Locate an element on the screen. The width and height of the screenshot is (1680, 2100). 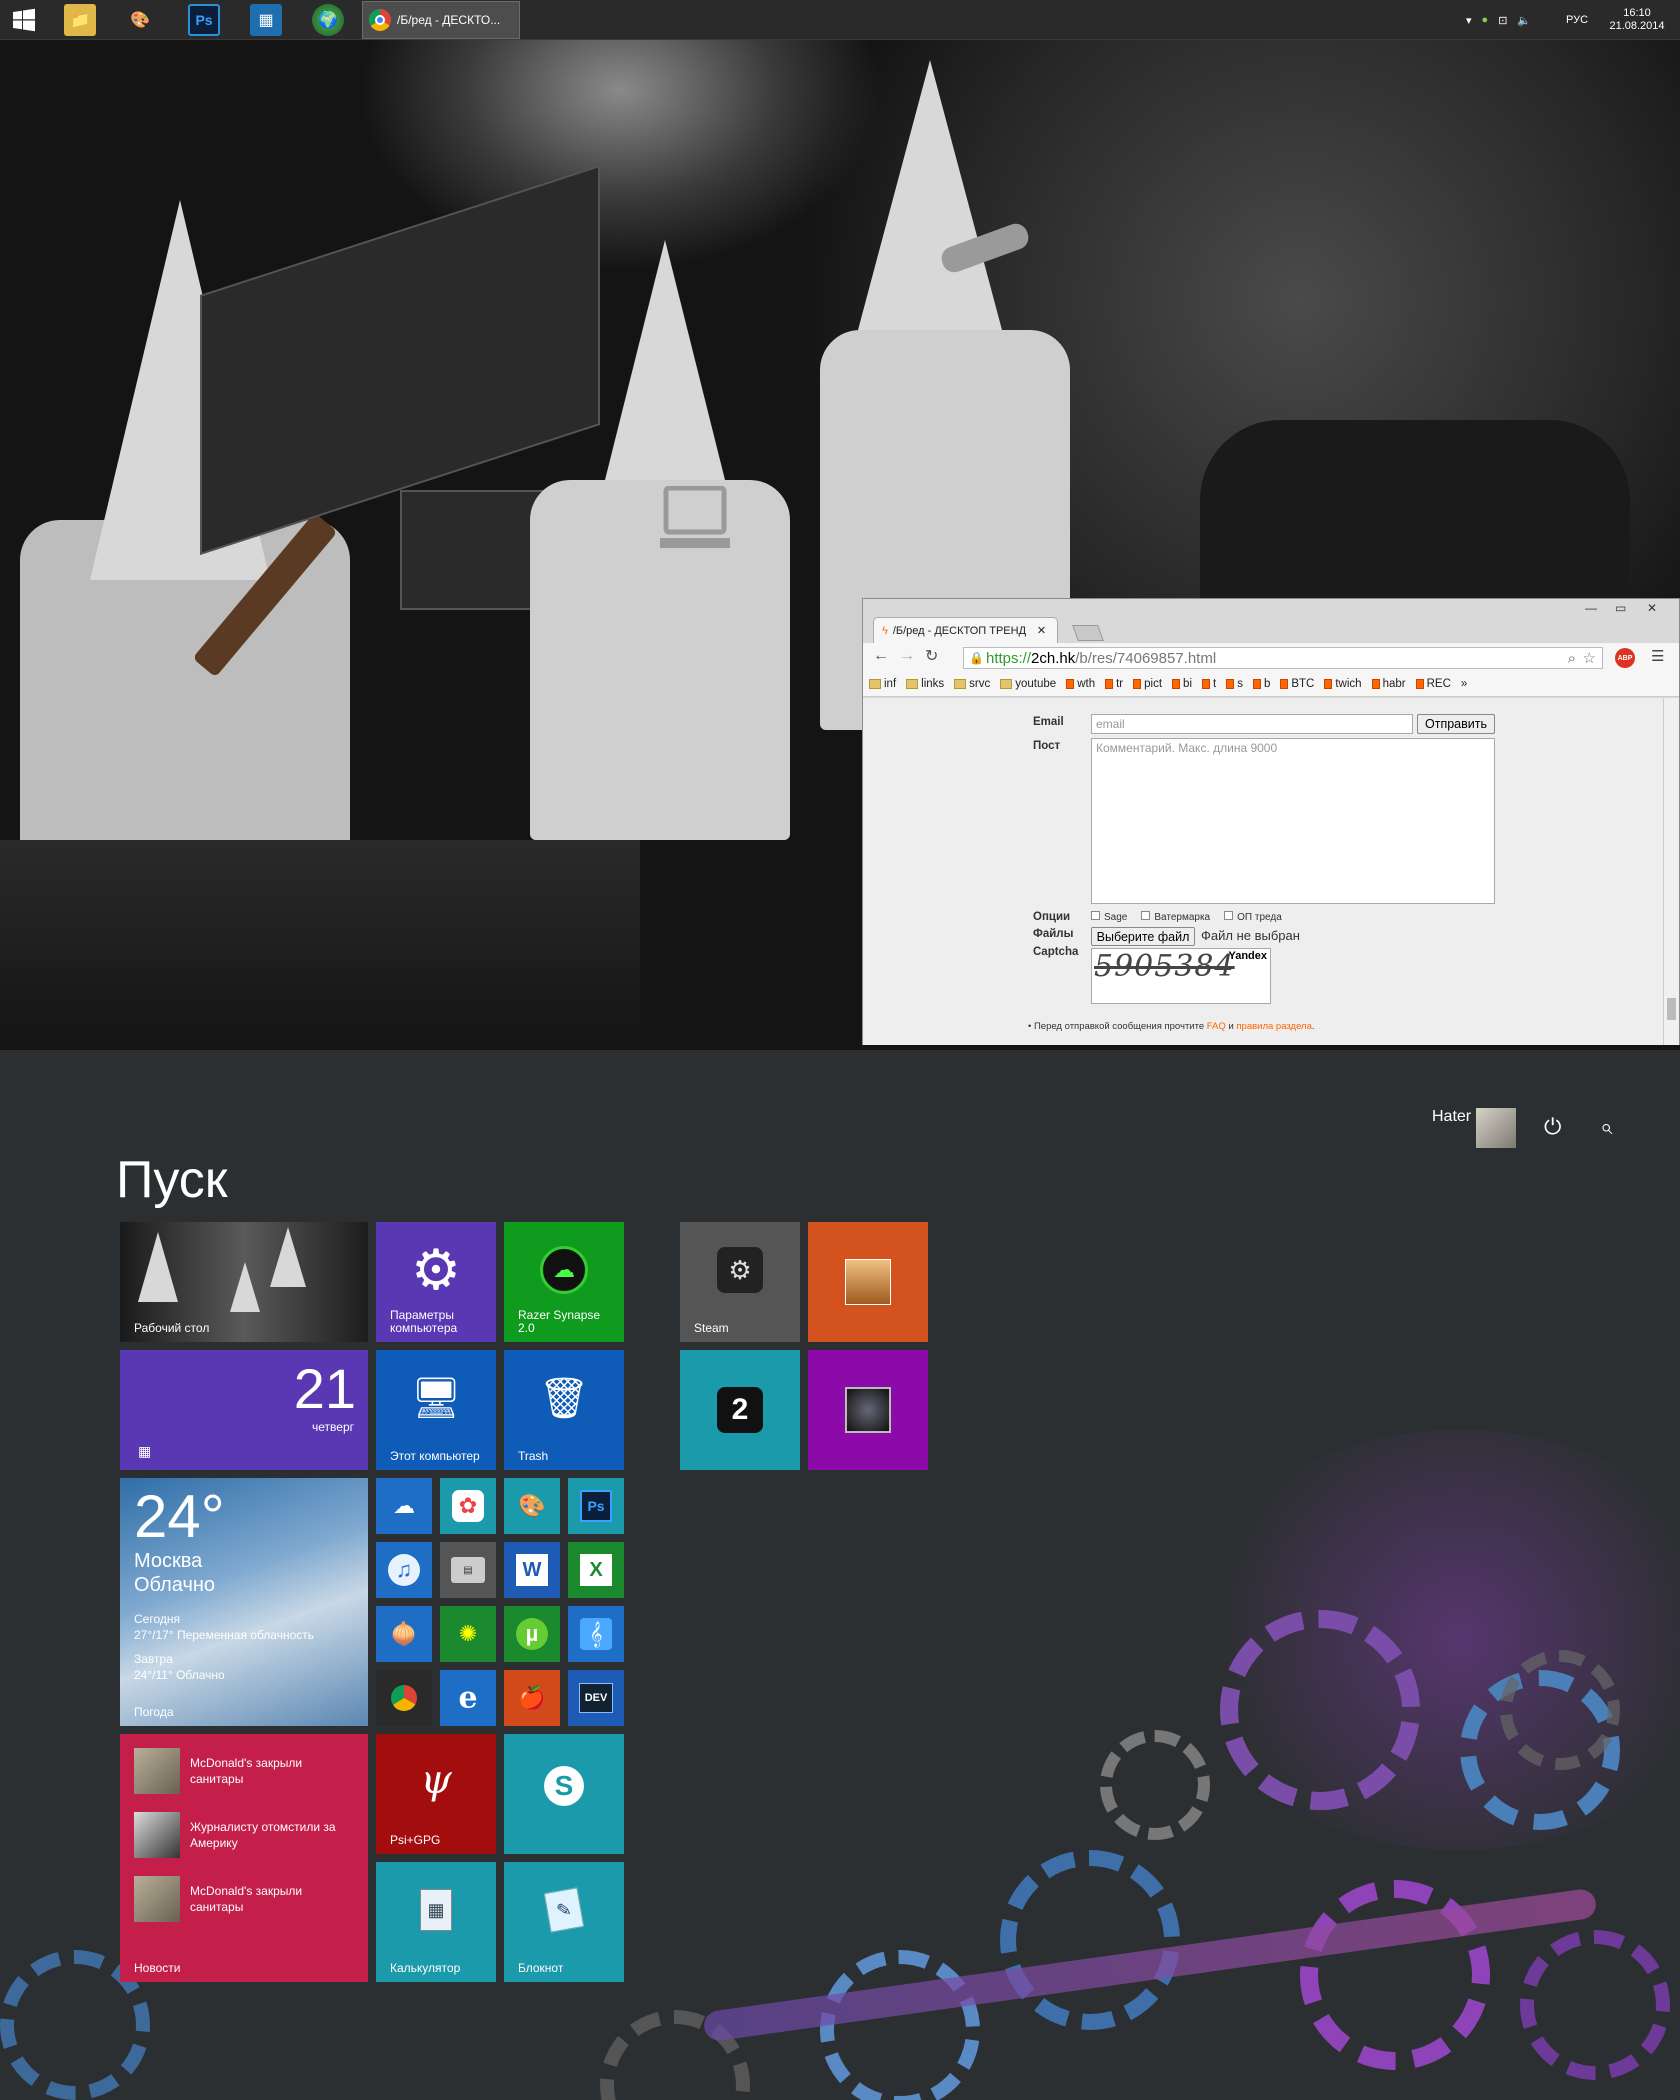
submit-button: Отправить is located at coordinates (1456, 724).